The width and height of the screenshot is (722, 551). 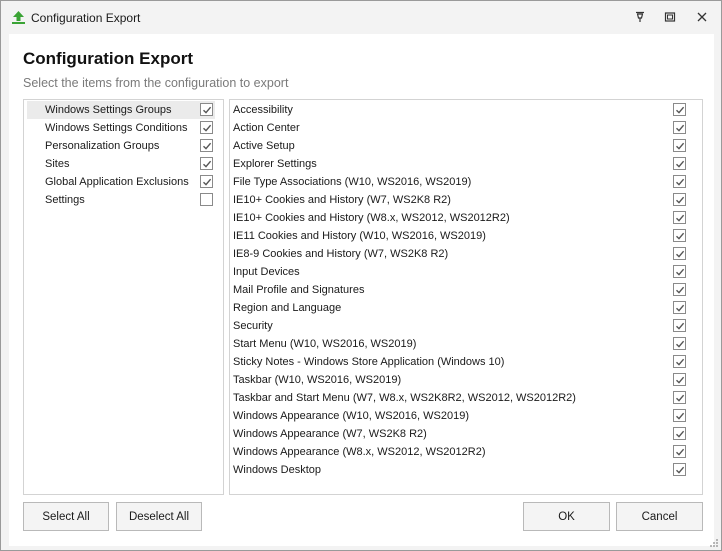 What do you see at coordinates (714, 543) in the screenshot?
I see `resize-grip-icon` at bounding box center [714, 543].